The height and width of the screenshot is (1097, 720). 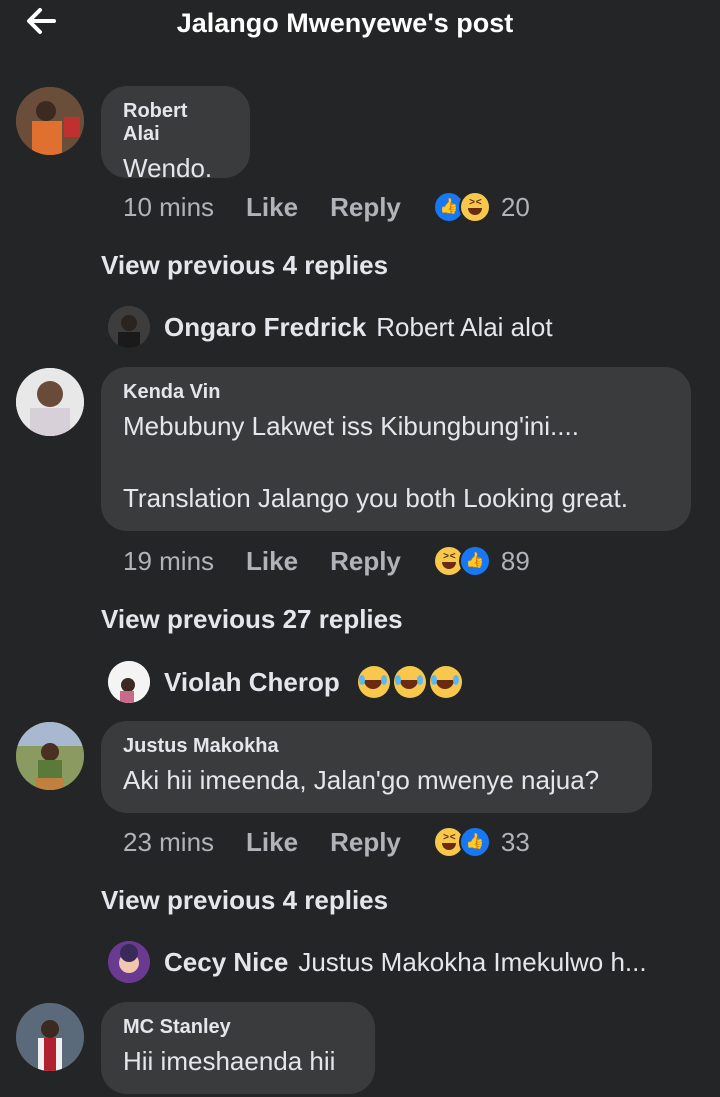 What do you see at coordinates (326, 561) in the screenshot?
I see `comment-actions: 19 mins Like Reply 89` at bounding box center [326, 561].